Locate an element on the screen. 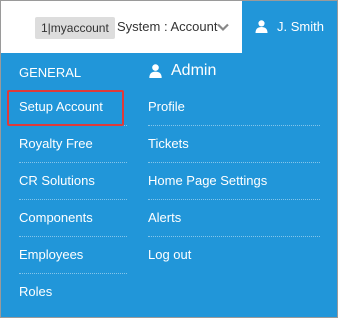 The width and height of the screenshot is (338, 318). menu-item-log-out: Log out is located at coordinates (234, 255).